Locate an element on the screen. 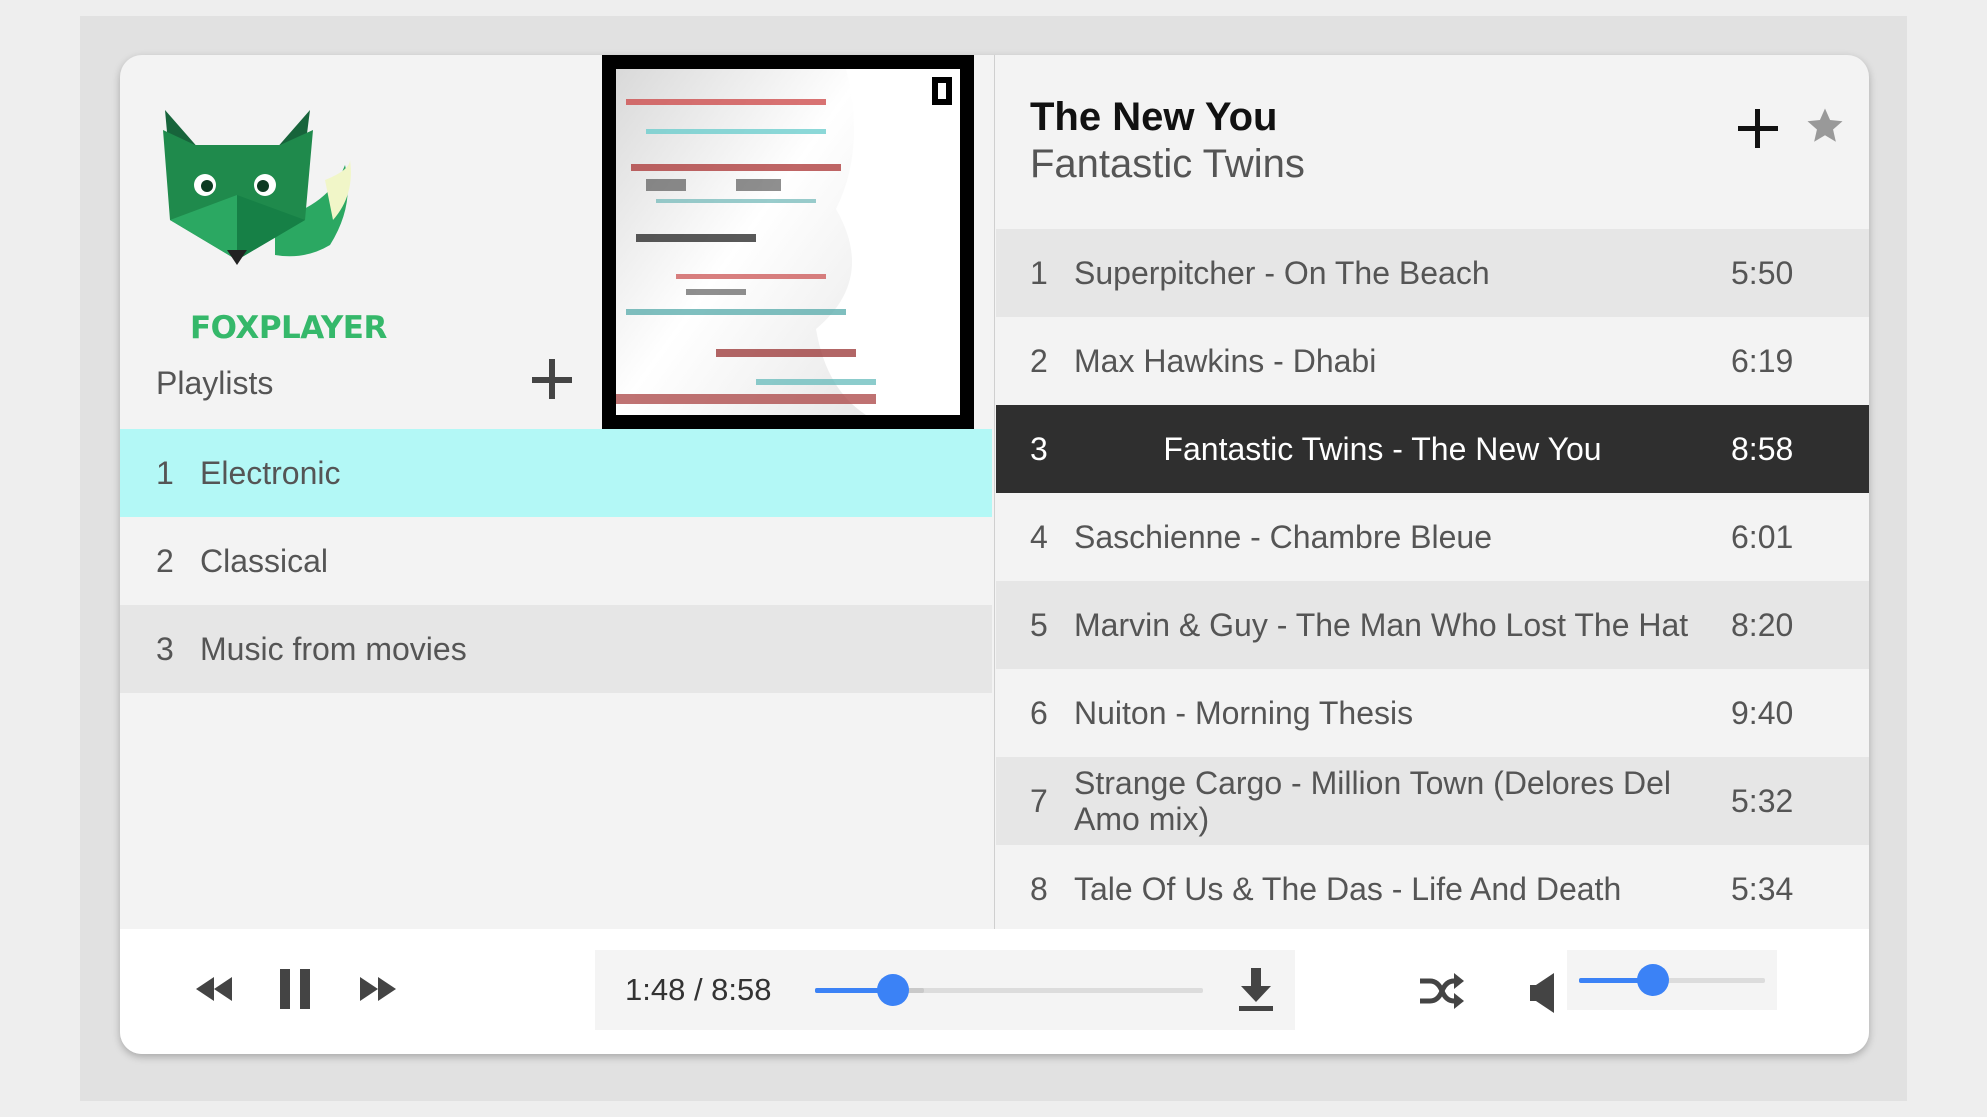  playback-bar: 1:48 / 8:58 is located at coordinates (994, 991).